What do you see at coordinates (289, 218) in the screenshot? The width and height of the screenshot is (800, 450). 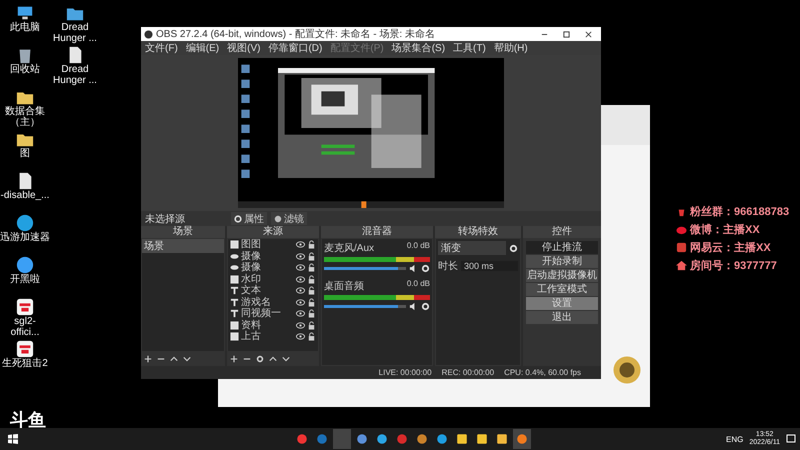 I see `filters-button: 滤镜` at bounding box center [289, 218].